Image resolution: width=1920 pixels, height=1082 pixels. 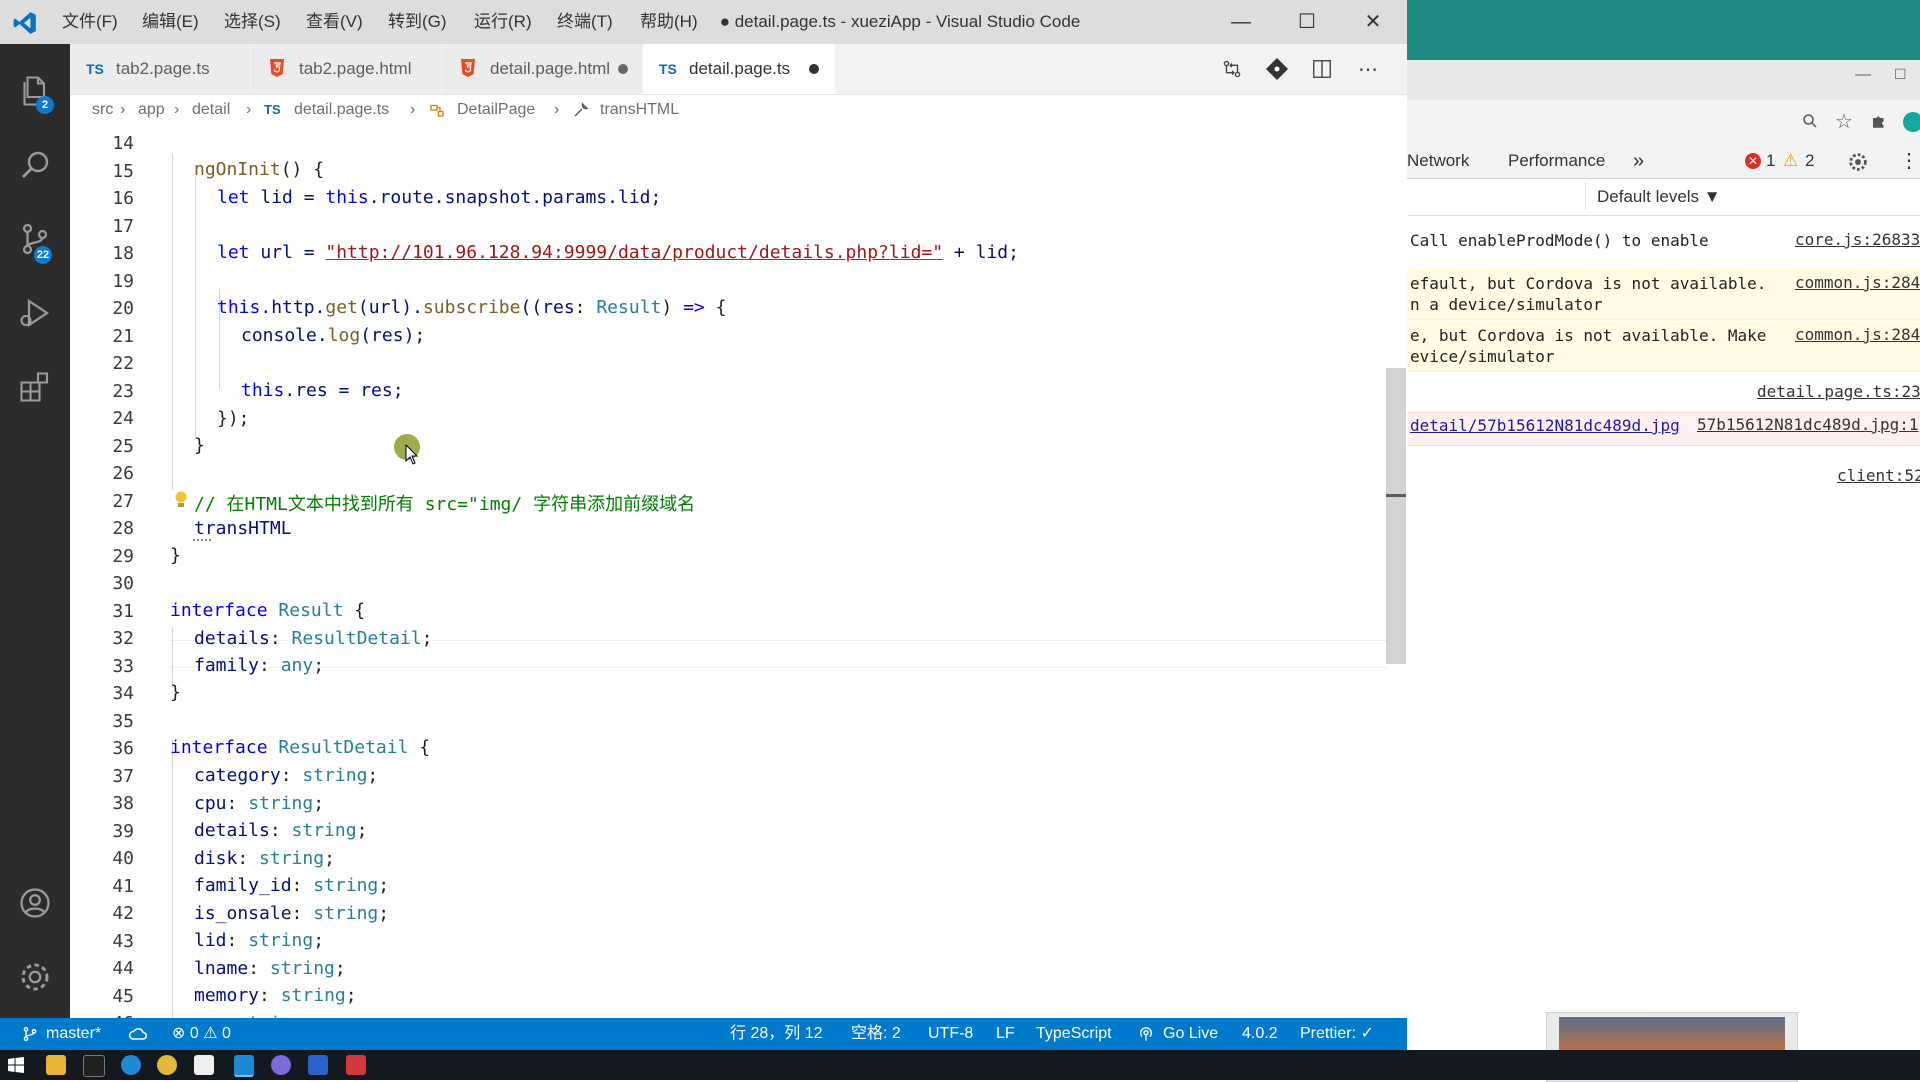 I want to click on tab-tab2-page-html: tab2.page.html, so click(x=346, y=69).